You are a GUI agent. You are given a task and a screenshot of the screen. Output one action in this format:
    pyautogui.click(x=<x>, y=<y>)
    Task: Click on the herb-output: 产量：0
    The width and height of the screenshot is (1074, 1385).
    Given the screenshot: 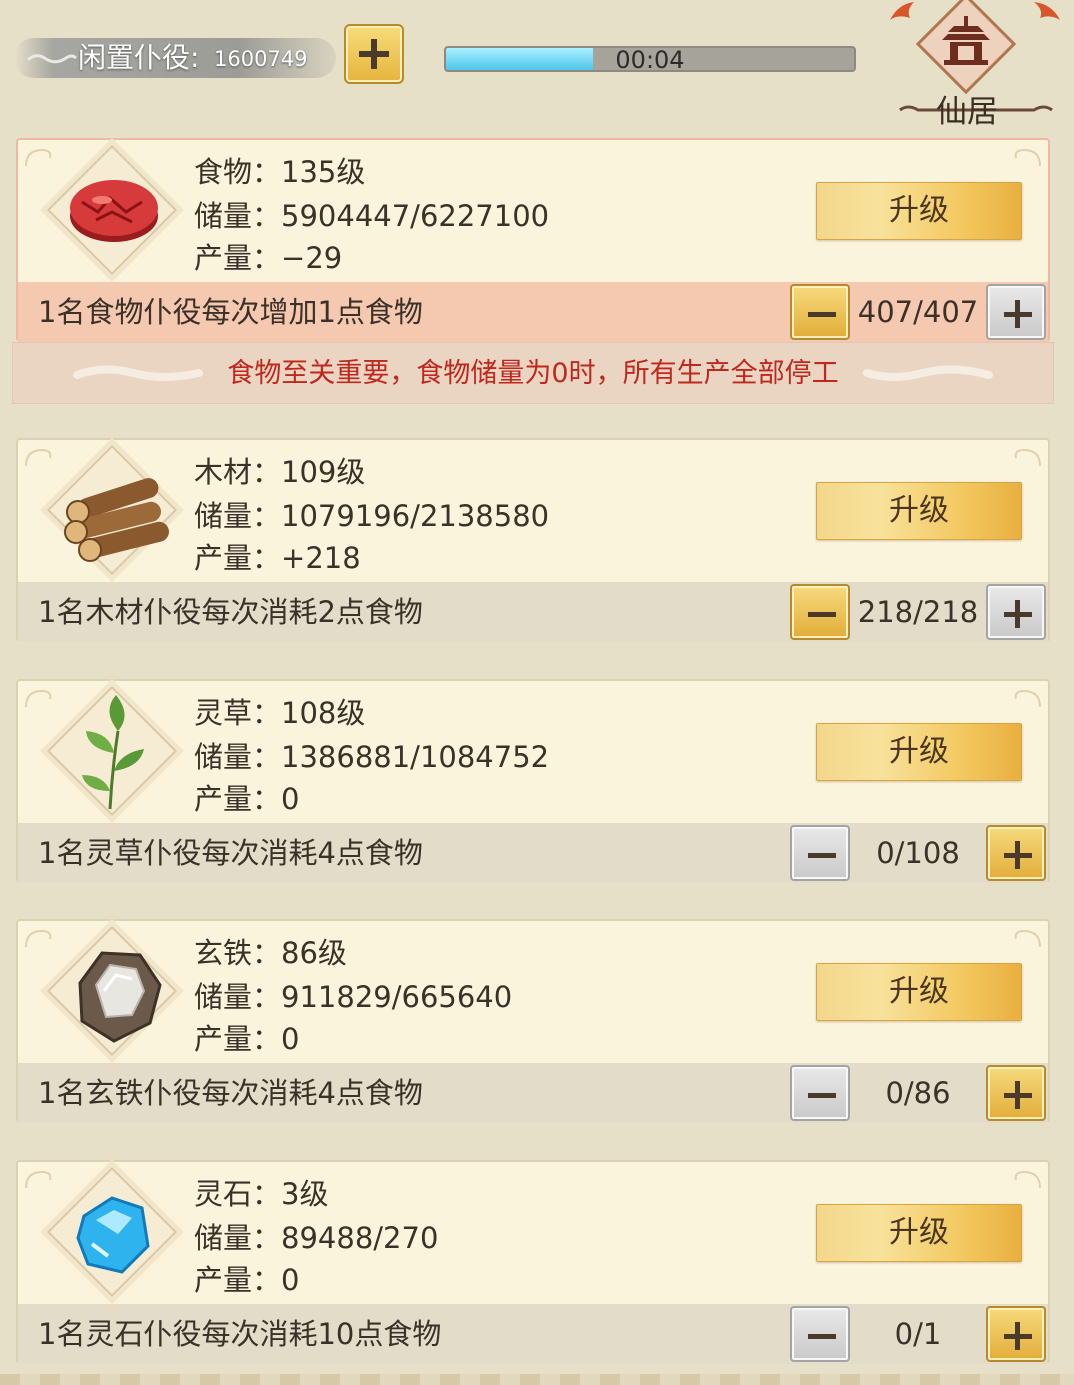 What is the action you would take?
    pyautogui.click(x=247, y=799)
    